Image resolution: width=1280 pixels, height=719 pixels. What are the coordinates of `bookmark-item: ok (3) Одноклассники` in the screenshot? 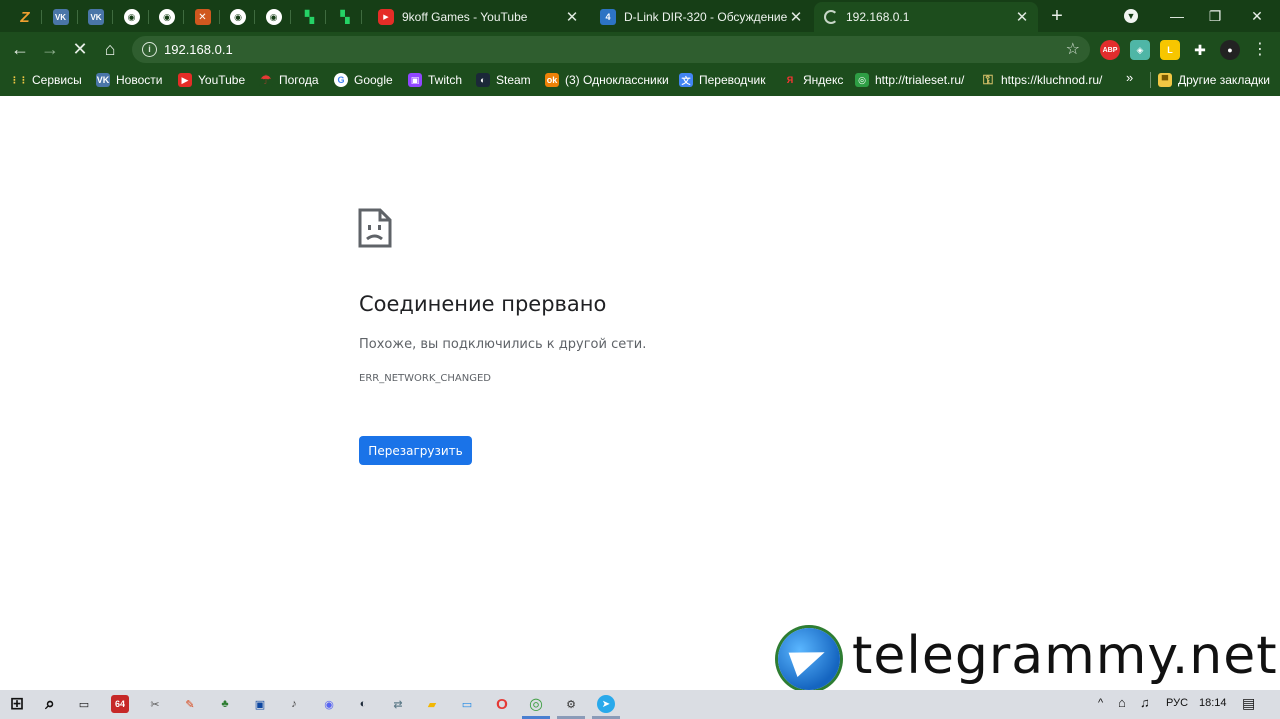 It's located at (607, 80).